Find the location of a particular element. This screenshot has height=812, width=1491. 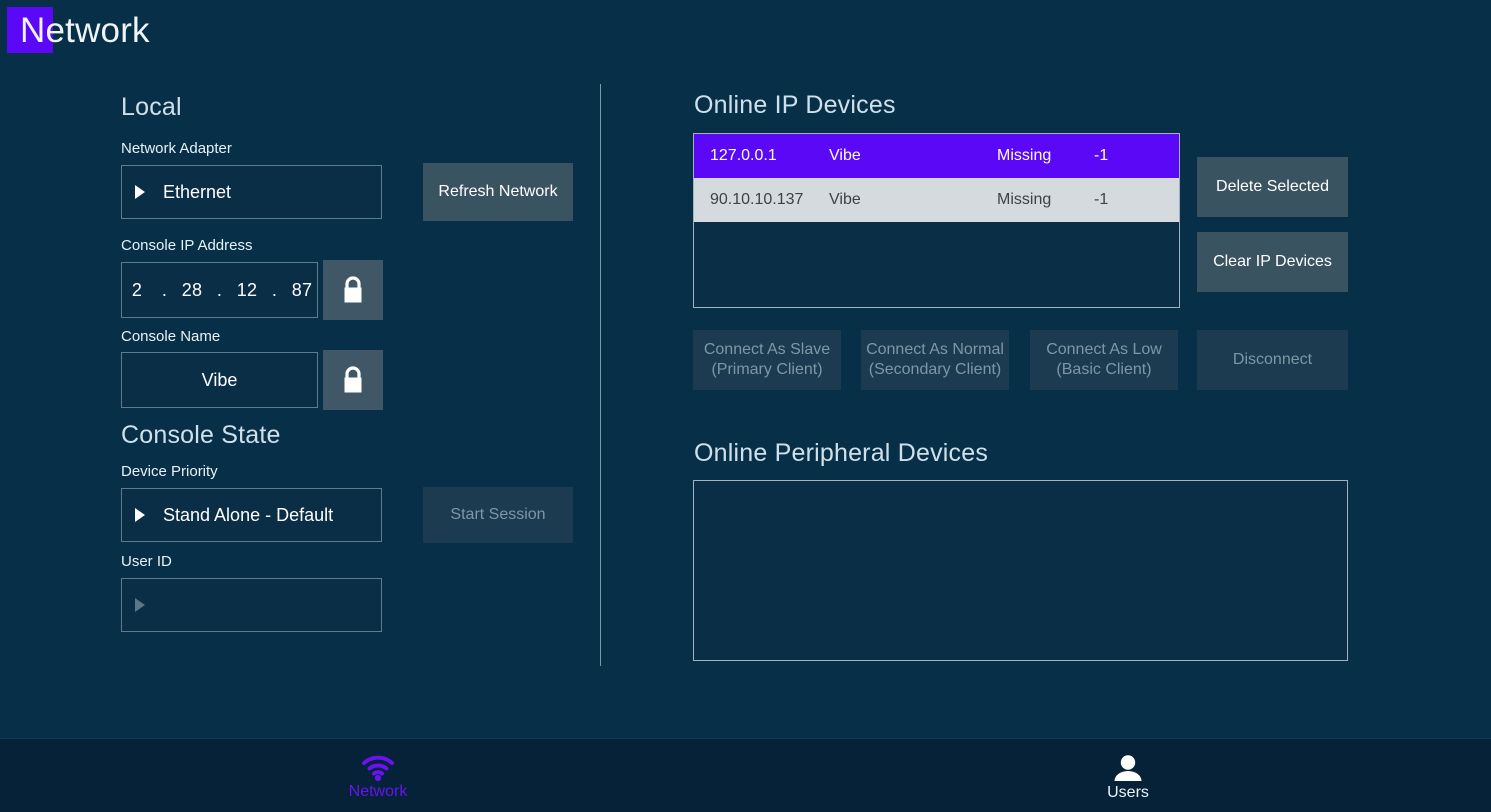

nav-item-network: Network is located at coordinates (378, 778).